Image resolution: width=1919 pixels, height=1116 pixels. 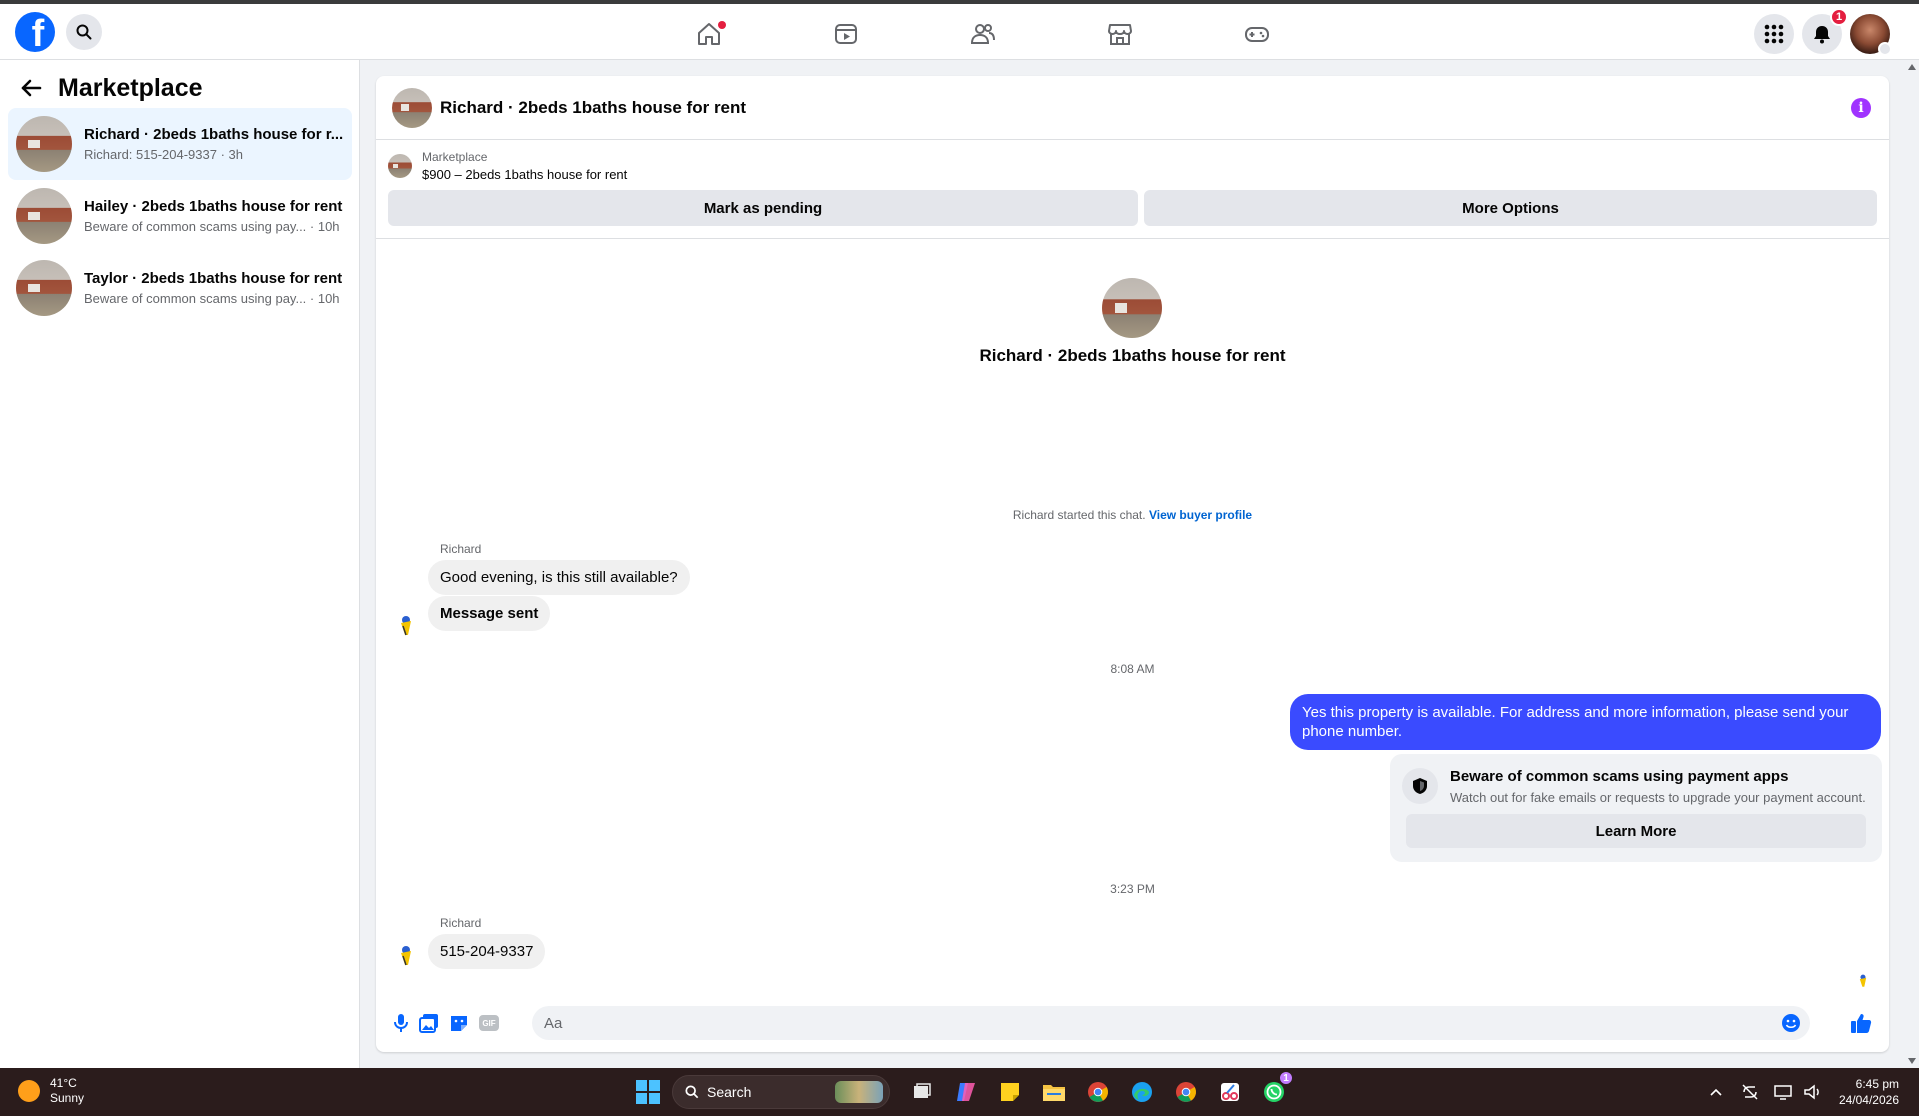 I want to click on conversation-preview: Richard: 515-204-9337 · 3h, so click(x=163, y=154).